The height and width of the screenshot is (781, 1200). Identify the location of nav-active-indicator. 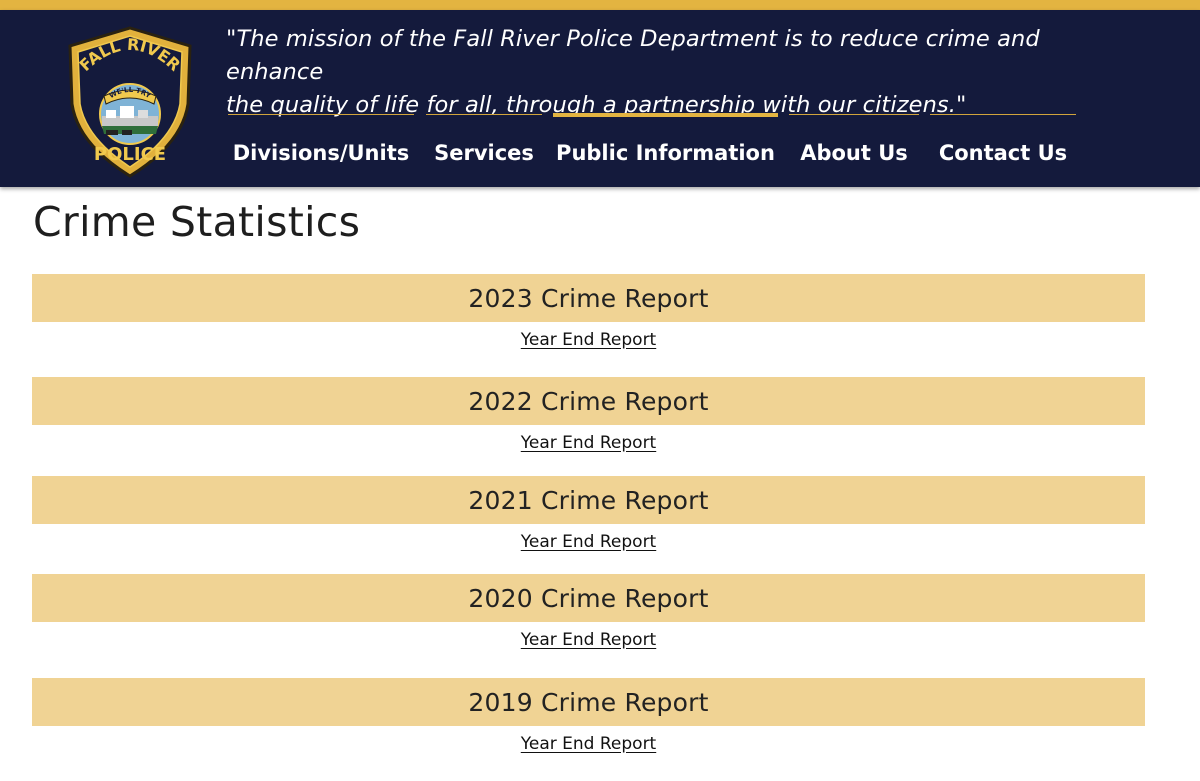
(665, 115).